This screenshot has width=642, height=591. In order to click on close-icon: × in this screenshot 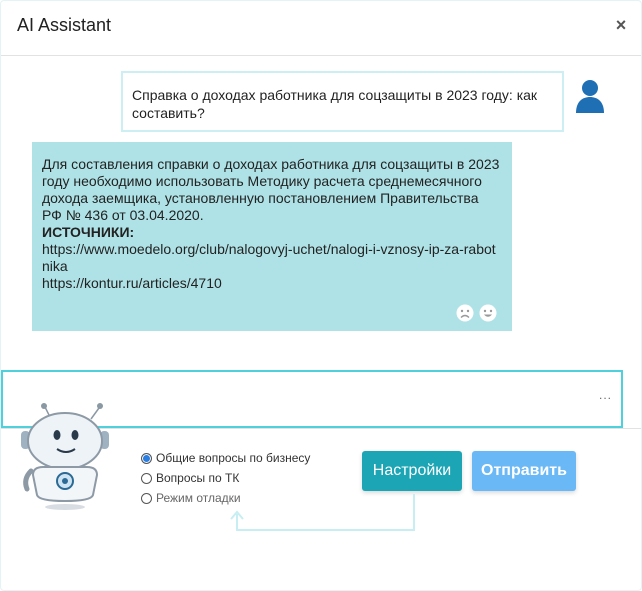, I will do `click(621, 25)`.